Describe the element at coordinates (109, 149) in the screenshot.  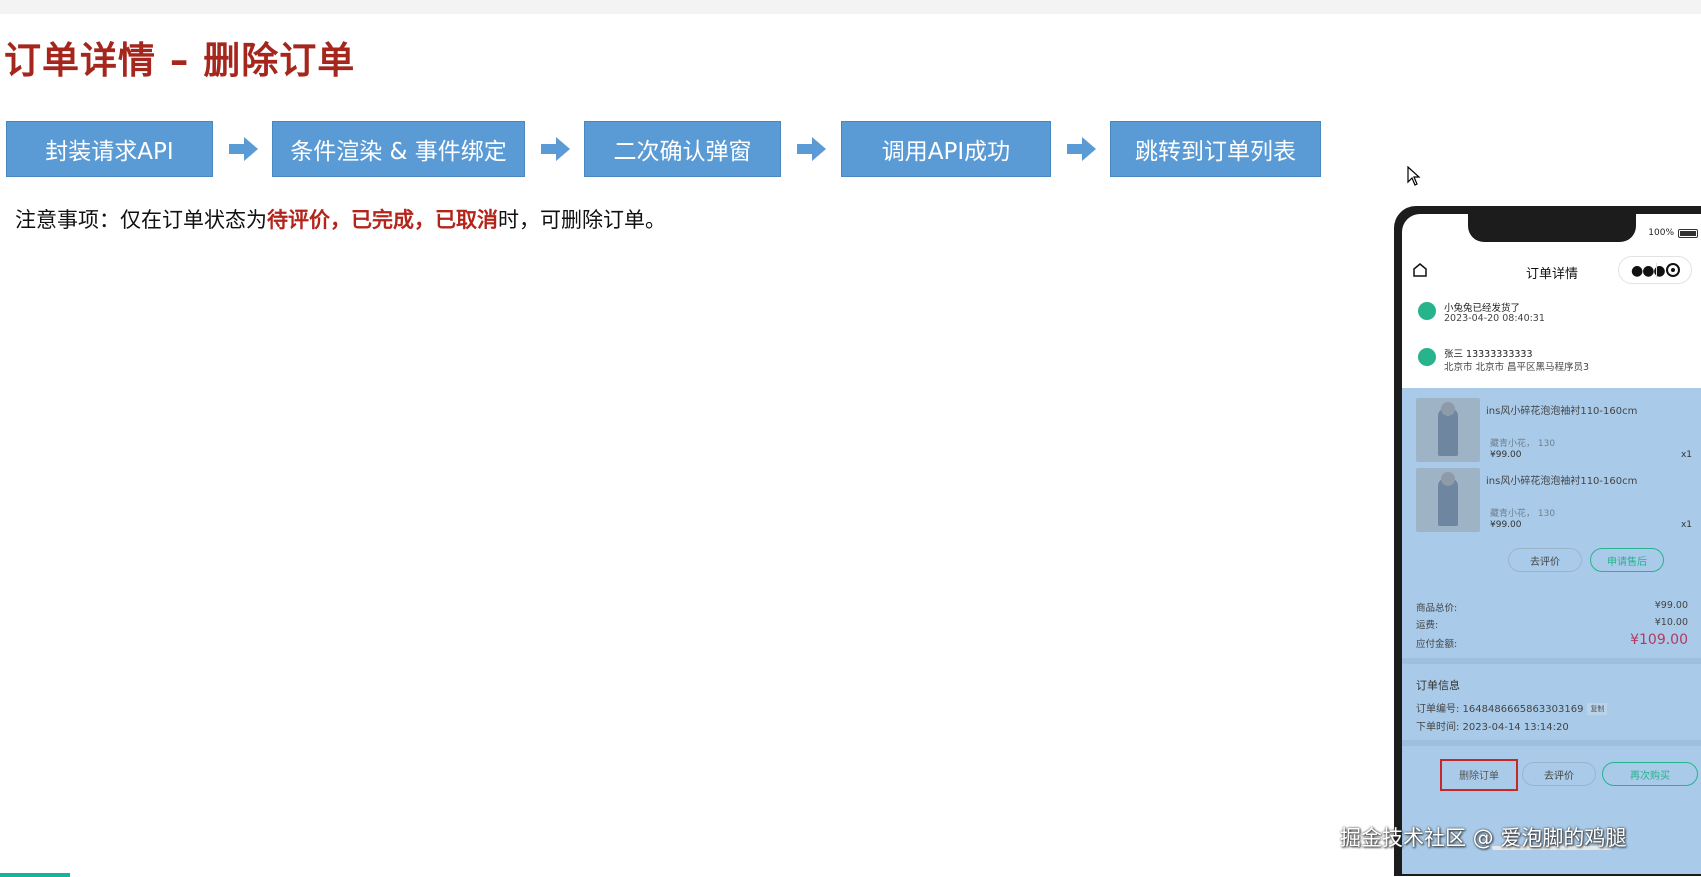
I see `step-encapsulate-api: 封装请求API` at that location.